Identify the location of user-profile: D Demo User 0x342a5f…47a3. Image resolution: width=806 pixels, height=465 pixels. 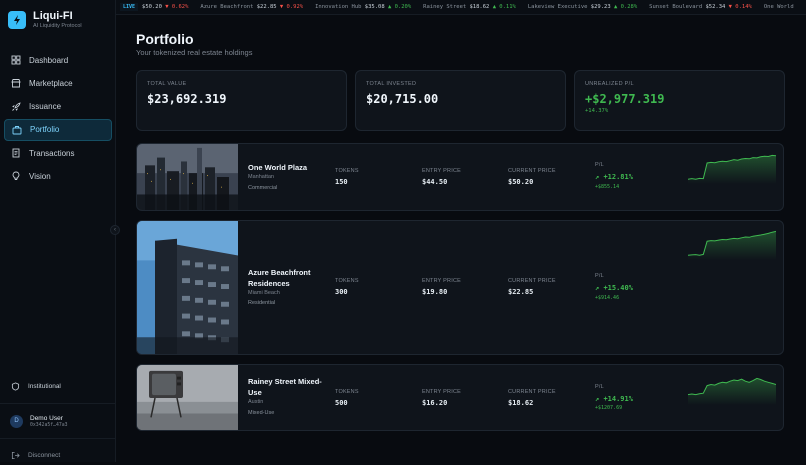
(58, 421).